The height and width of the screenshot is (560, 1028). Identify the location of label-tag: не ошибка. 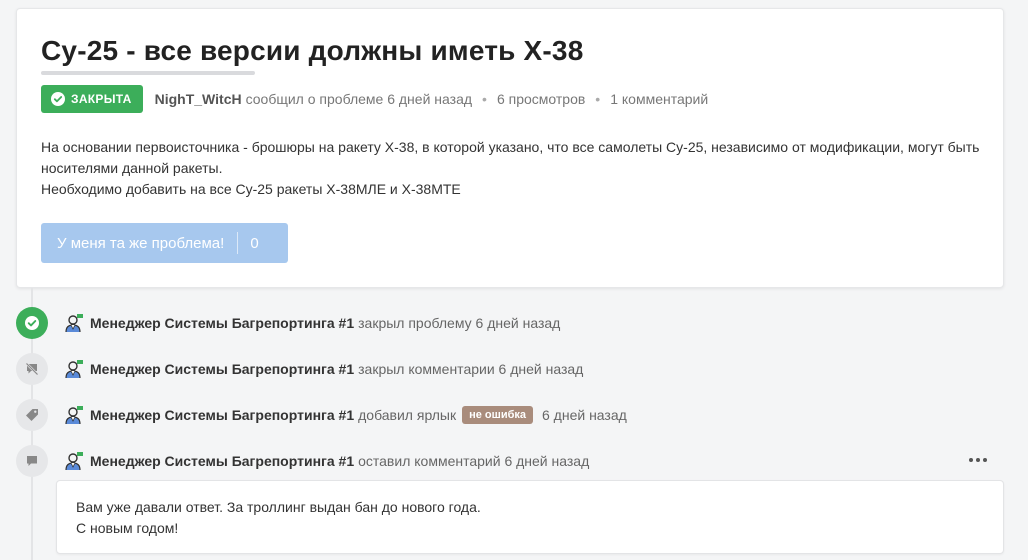
(497, 415).